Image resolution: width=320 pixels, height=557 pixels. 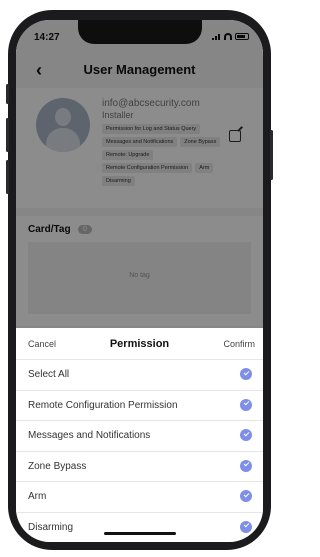 I want to click on volume-down-button, so click(x=7, y=177).